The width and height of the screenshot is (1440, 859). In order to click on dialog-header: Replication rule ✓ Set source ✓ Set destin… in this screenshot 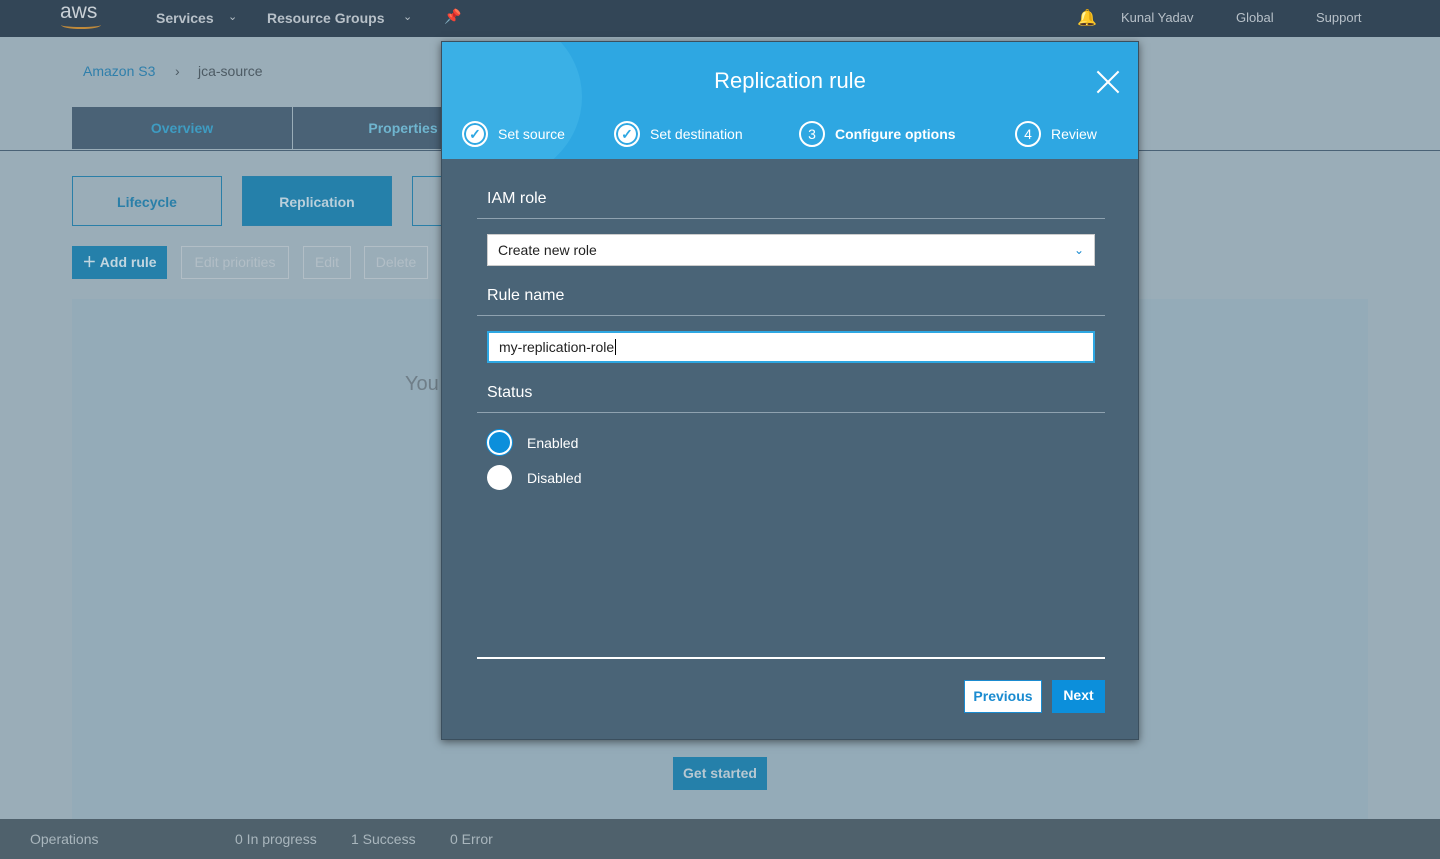, I will do `click(790, 100)`.